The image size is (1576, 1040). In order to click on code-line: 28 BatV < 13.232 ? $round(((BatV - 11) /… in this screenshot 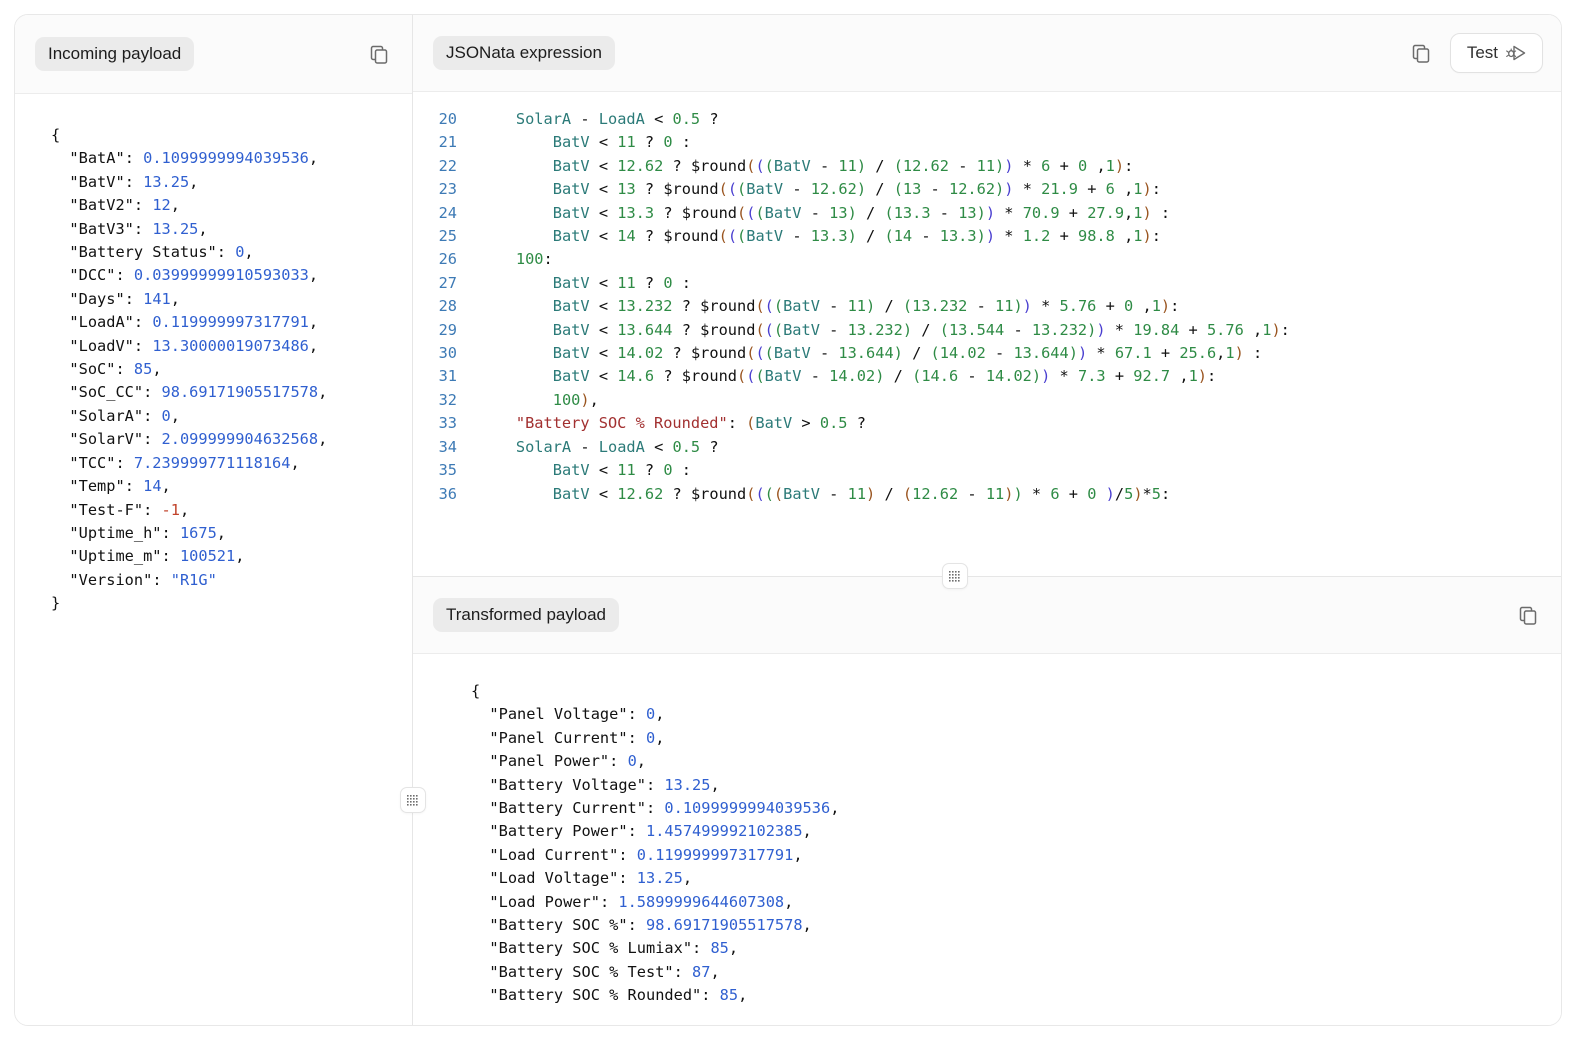, I will do `click(987, 306)`.